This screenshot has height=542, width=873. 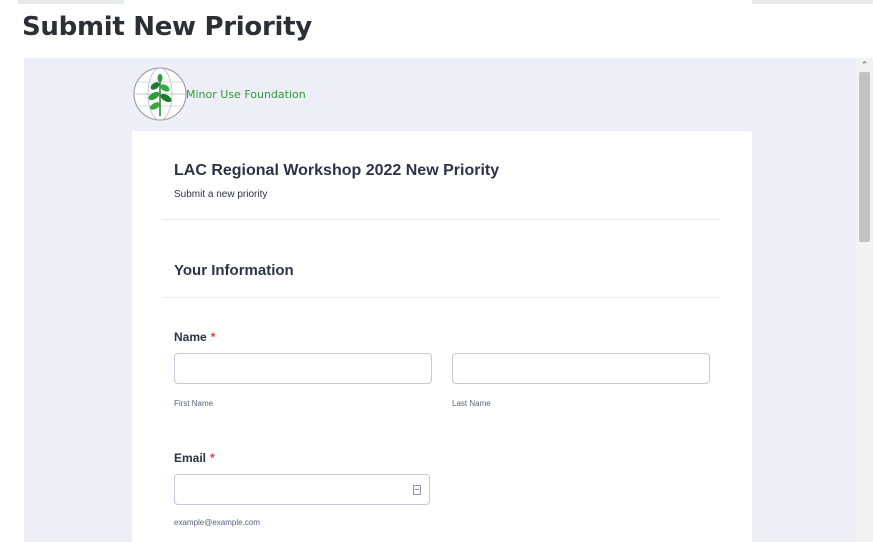 I want to click on last-name-sublabel: Last Name, so click(x=471, y=403).